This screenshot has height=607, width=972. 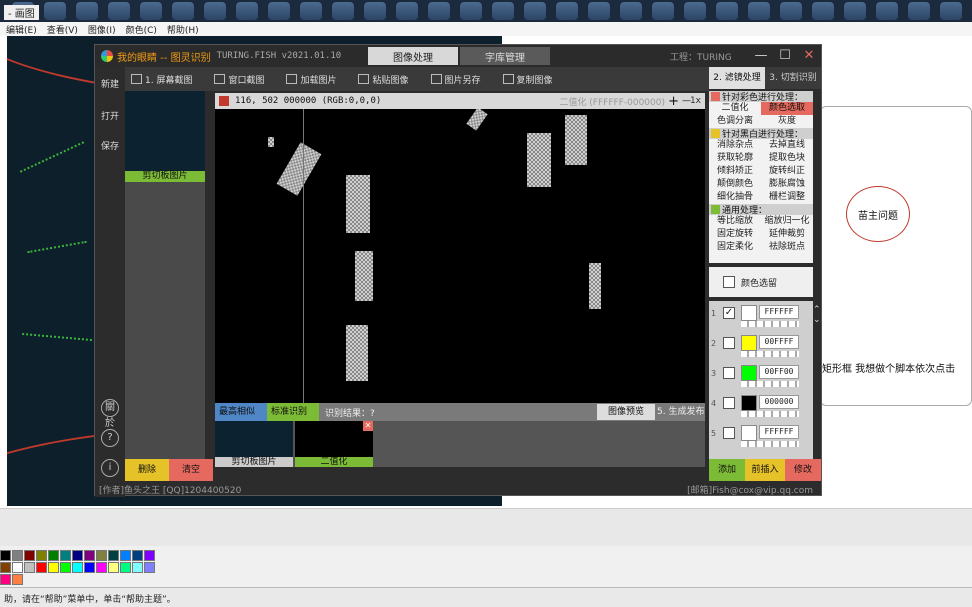 I want to click on color-row: 1 ✓ FFFFFF, so click(x=761, y=315).